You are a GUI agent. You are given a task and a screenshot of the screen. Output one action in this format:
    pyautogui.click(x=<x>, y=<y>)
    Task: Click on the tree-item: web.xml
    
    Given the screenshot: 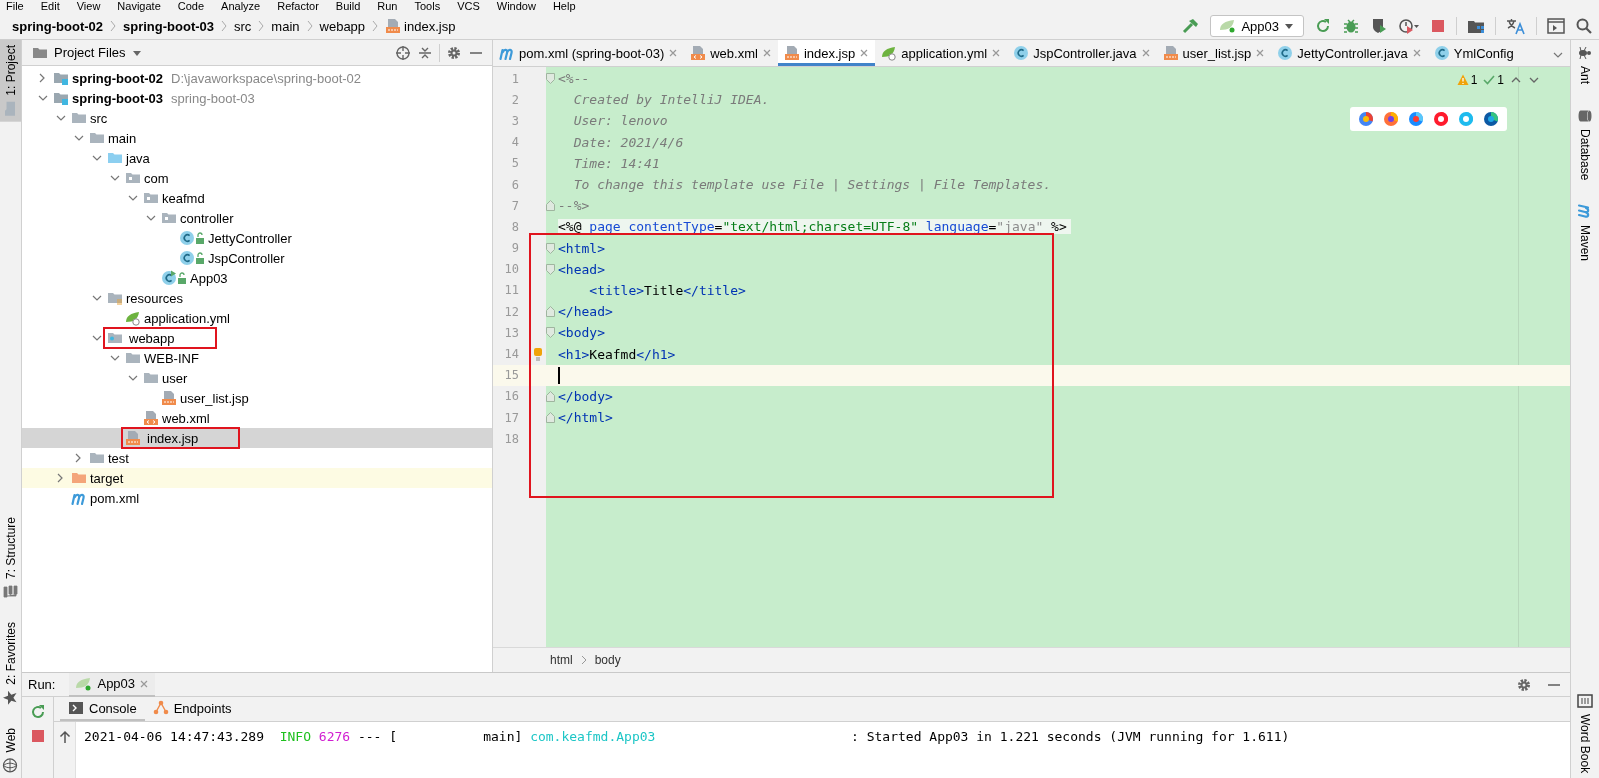 What is the action you would take?
    pyautogui.click(x=257, y=418)
    